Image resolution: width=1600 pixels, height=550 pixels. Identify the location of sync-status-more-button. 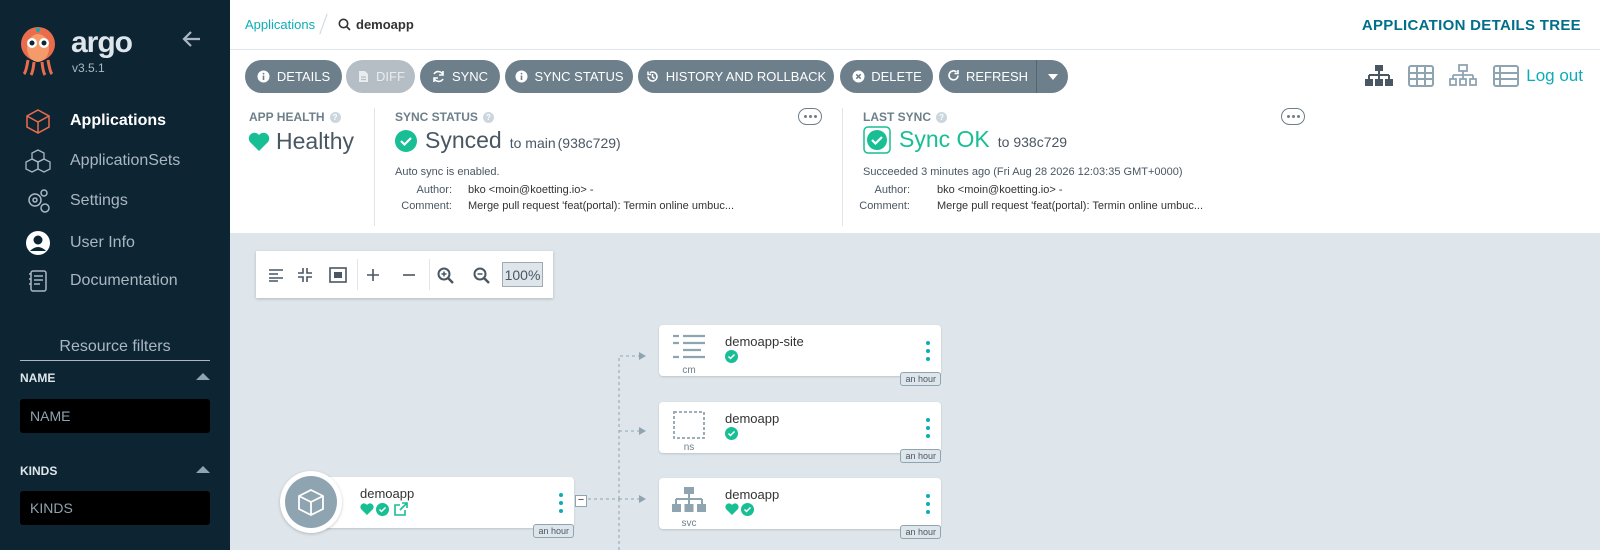
(810, 116).